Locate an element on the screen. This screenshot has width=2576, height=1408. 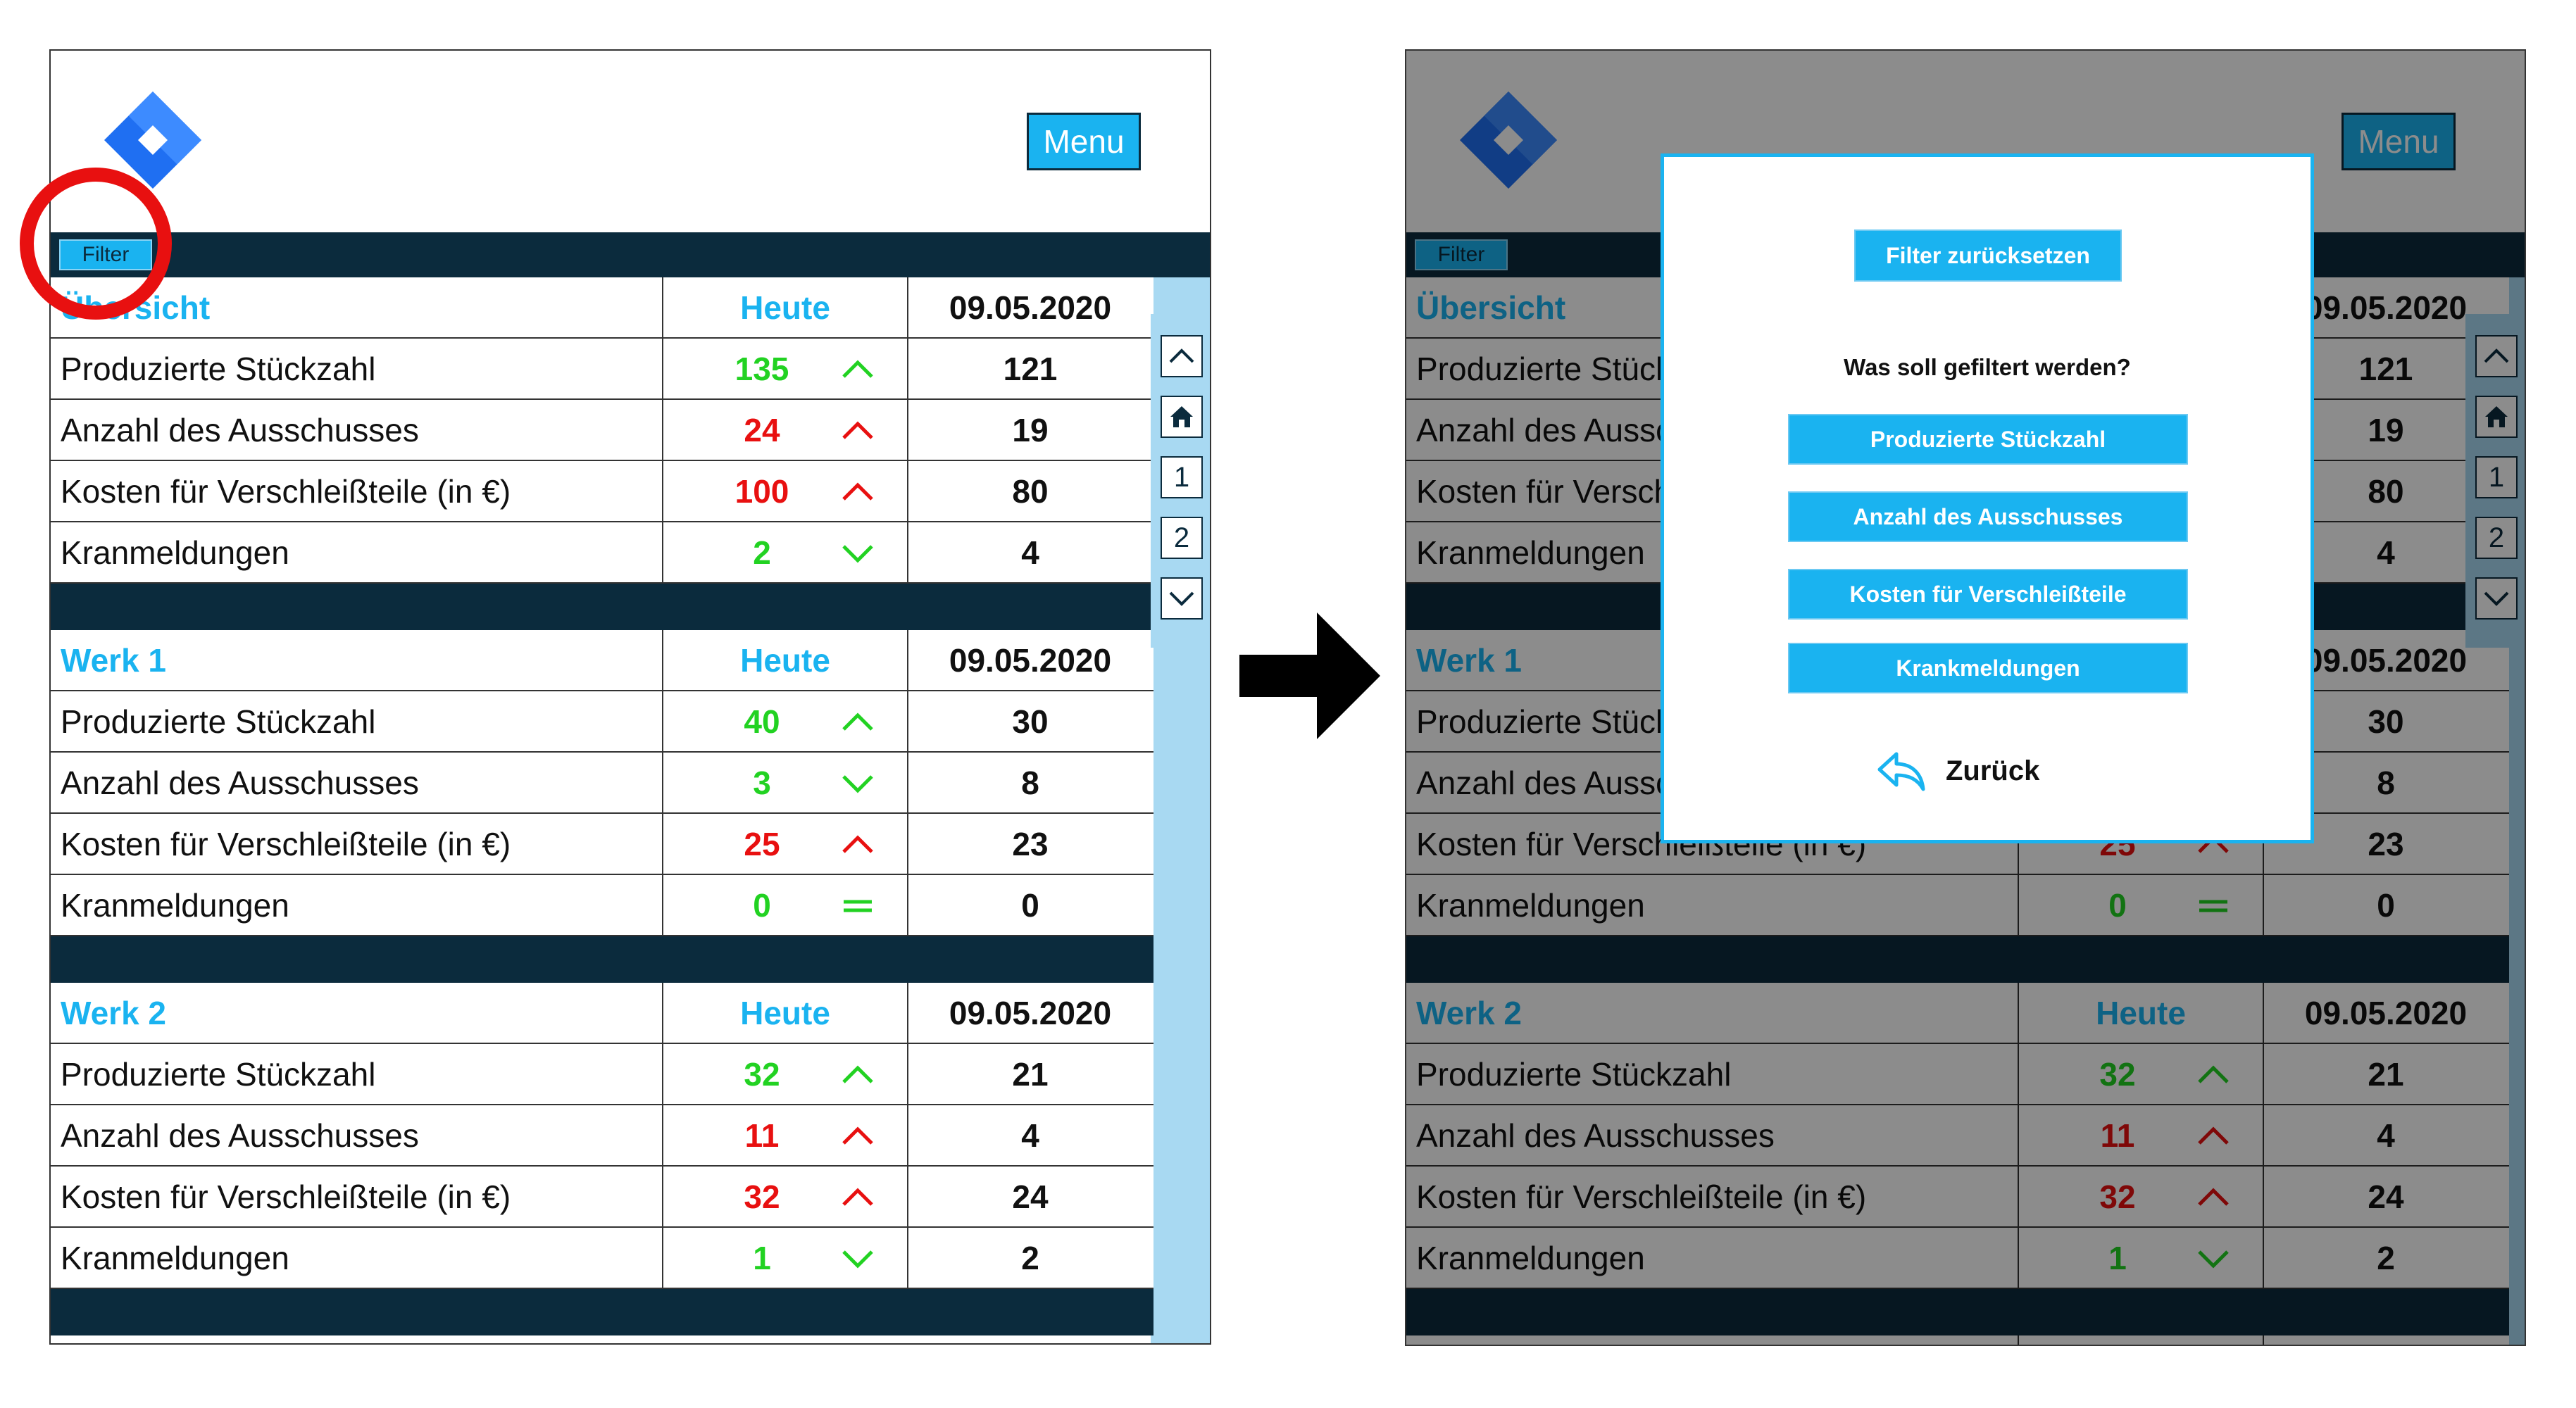
menu-button: Menu is located at coordinates (1084, 141).